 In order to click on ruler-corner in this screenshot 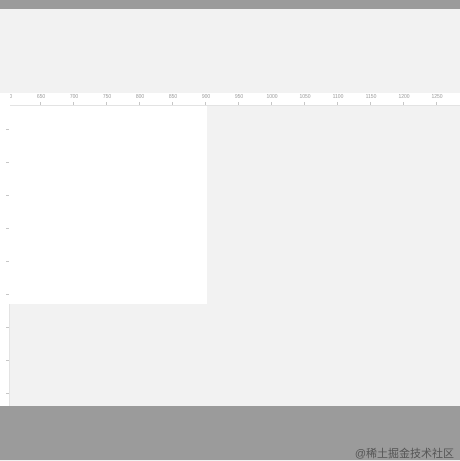, I will do `click(5, 99)`.